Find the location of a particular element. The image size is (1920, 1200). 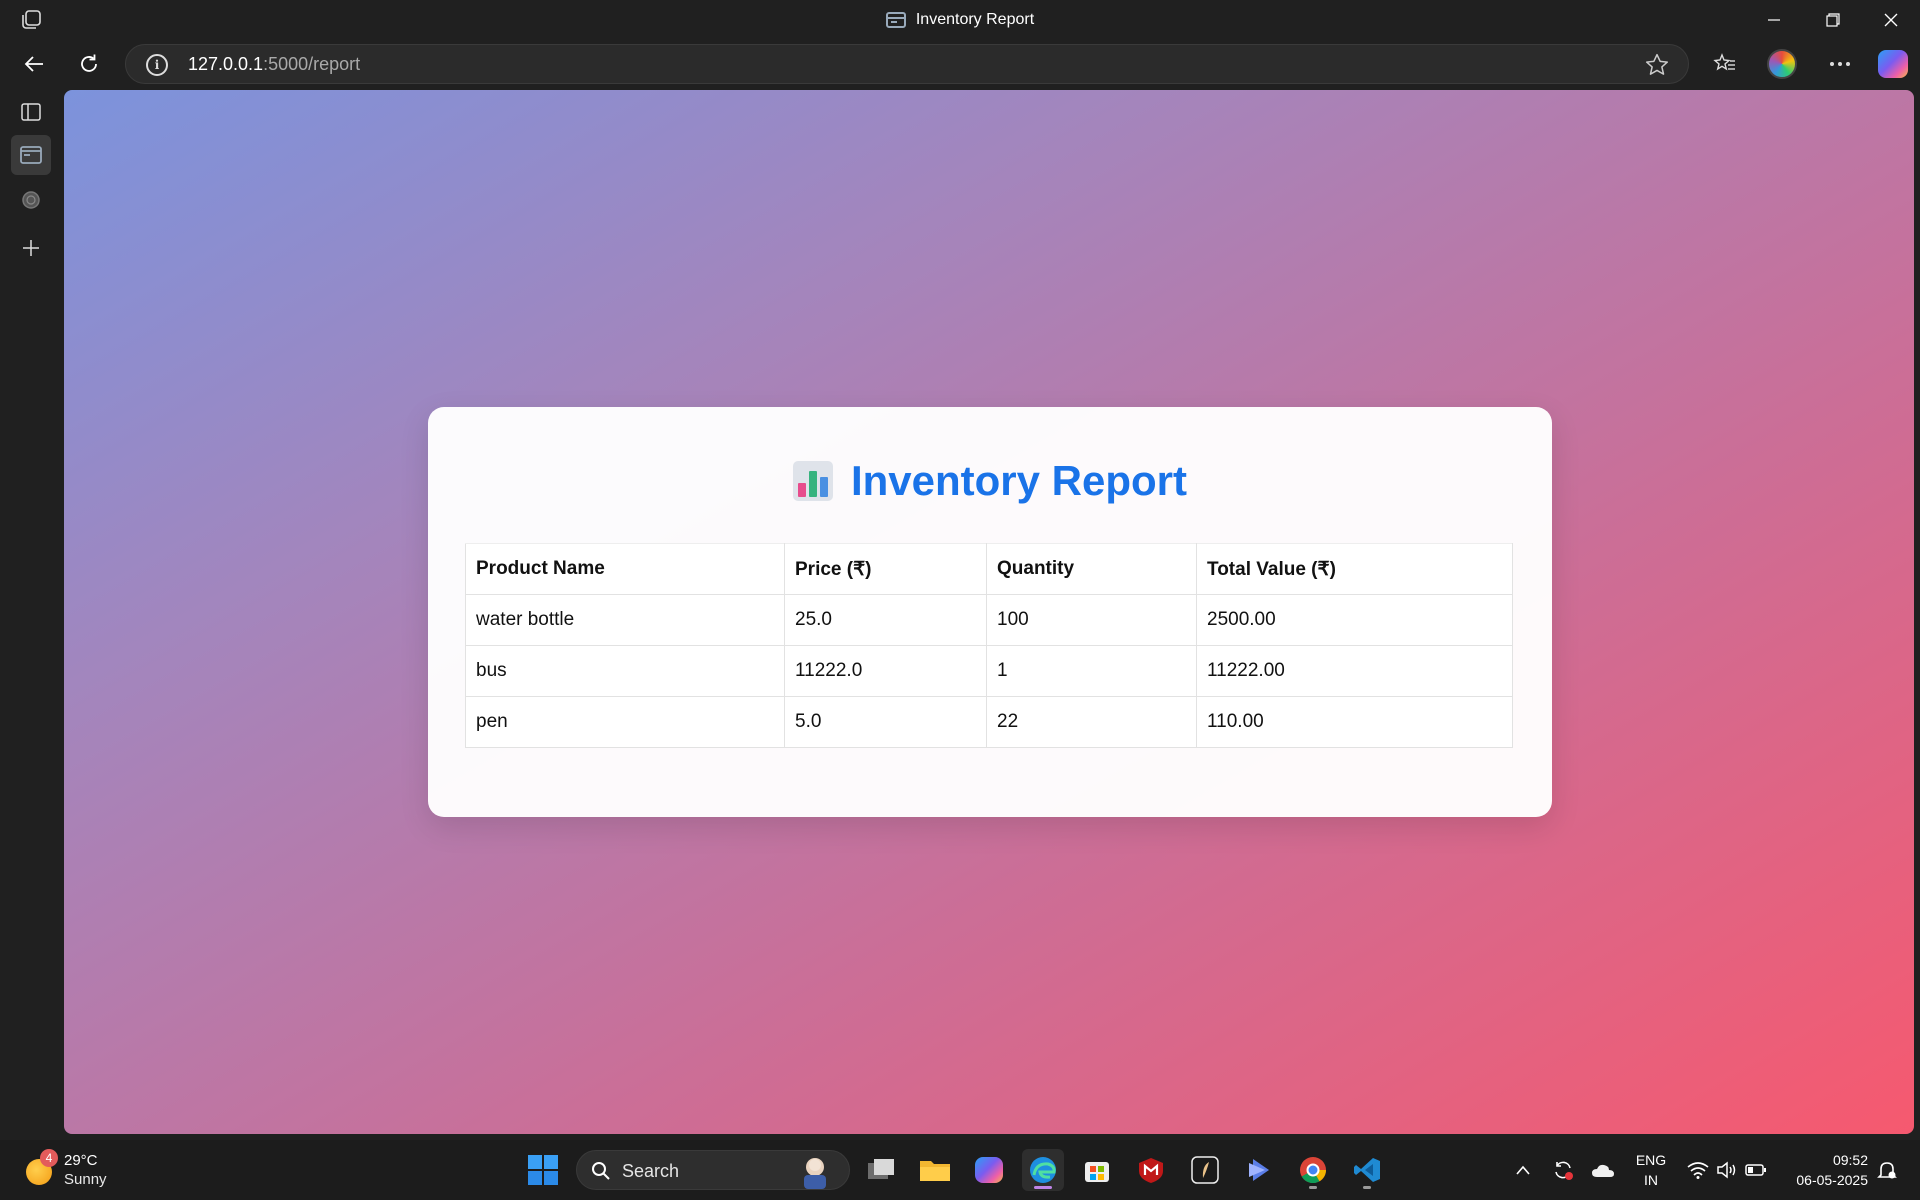

video-app-icon is located at coordinates (1259, 1170).